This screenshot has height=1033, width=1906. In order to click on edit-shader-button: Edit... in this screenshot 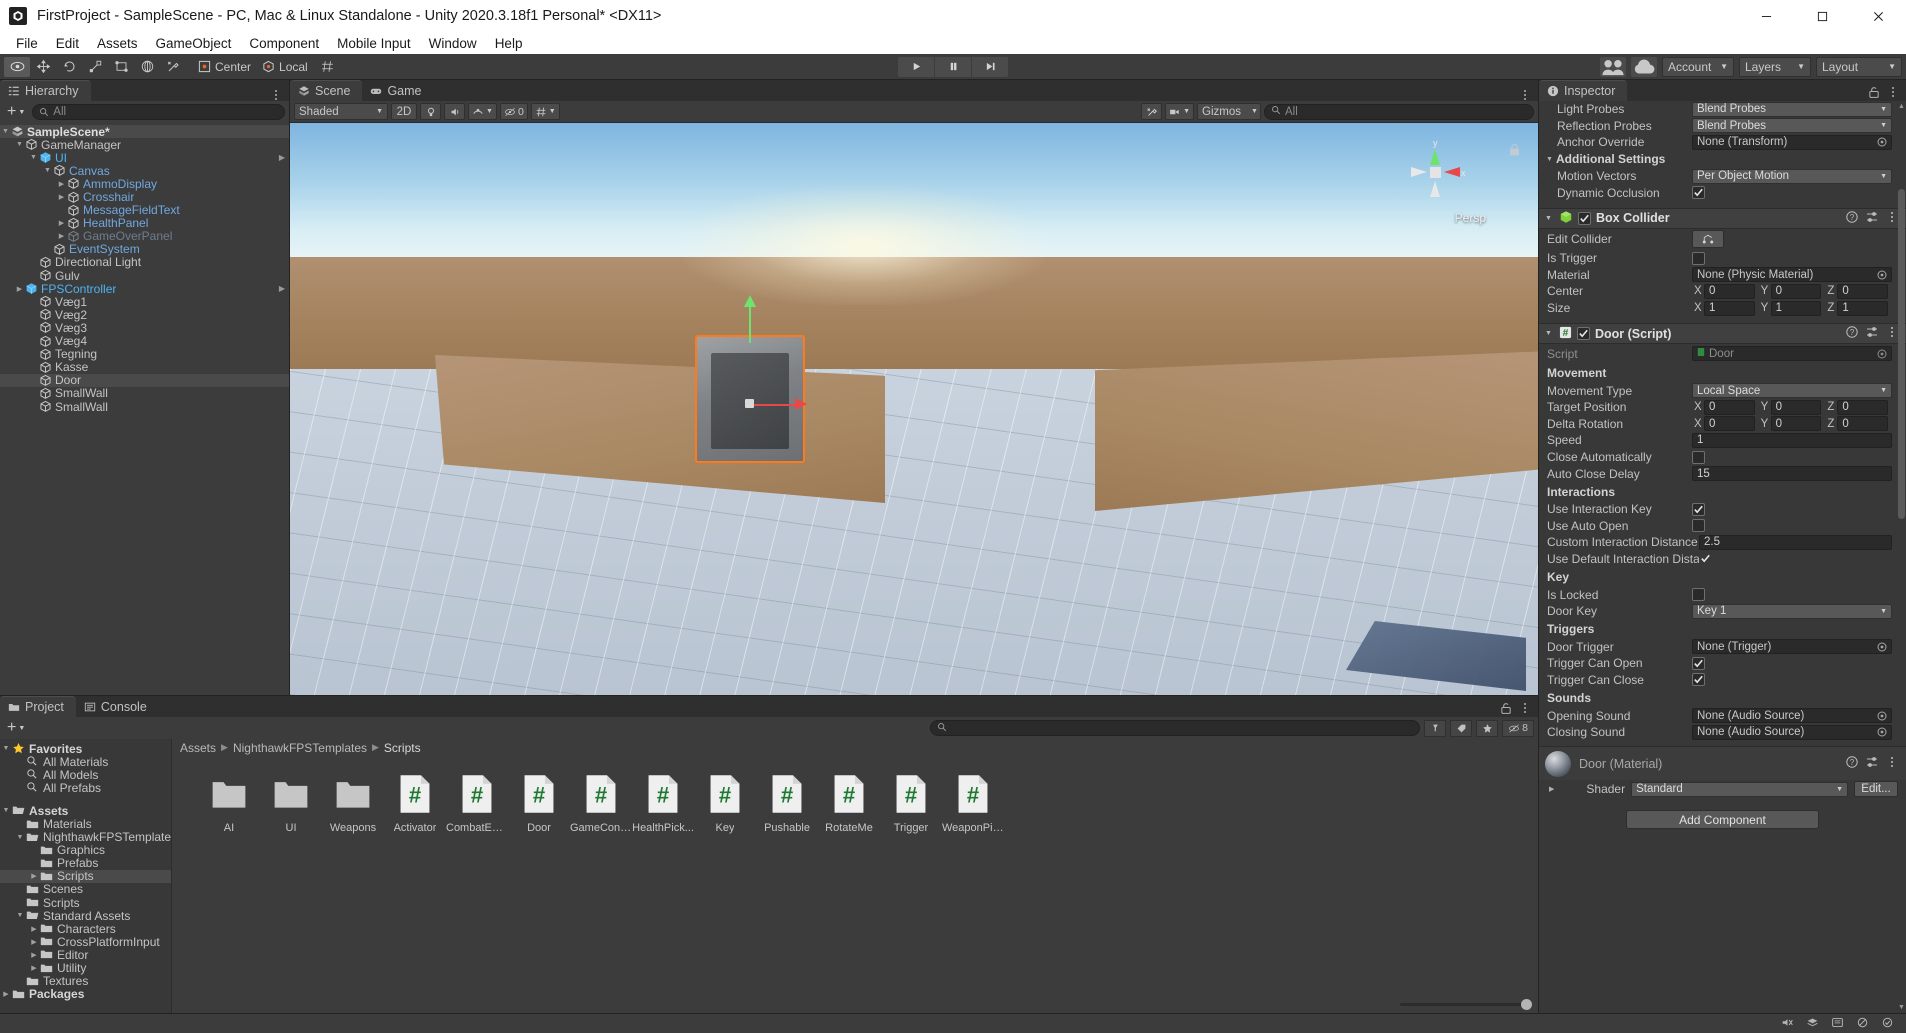, I will do `click(1876, 789)`.